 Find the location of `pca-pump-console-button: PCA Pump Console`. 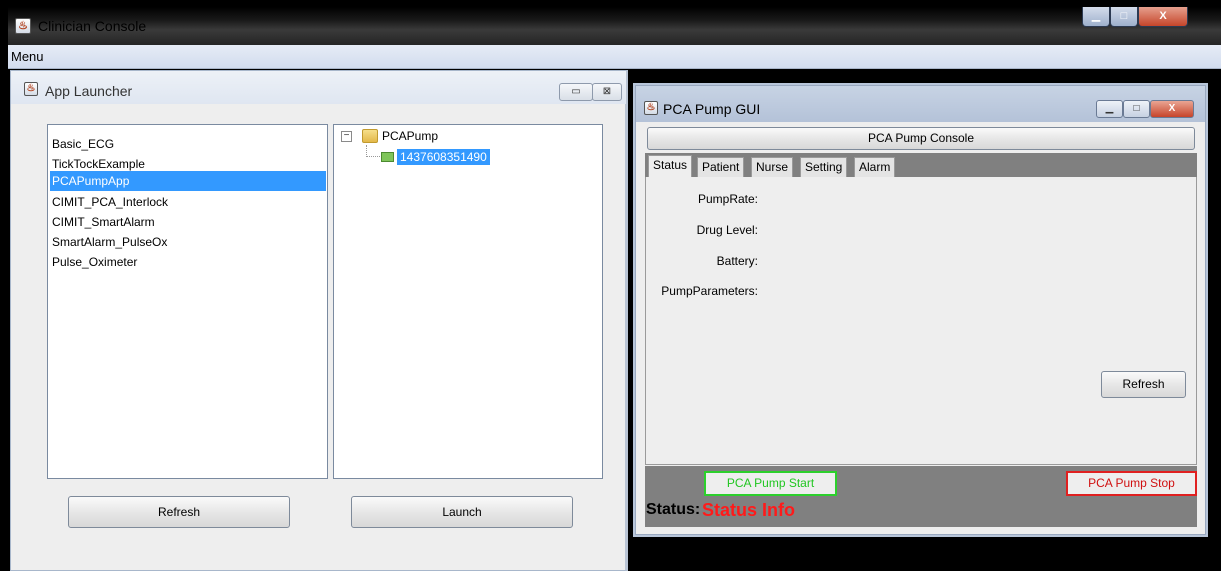

pca-pump-console-button: PCA Pump Console is located at coordinates (921, 138).